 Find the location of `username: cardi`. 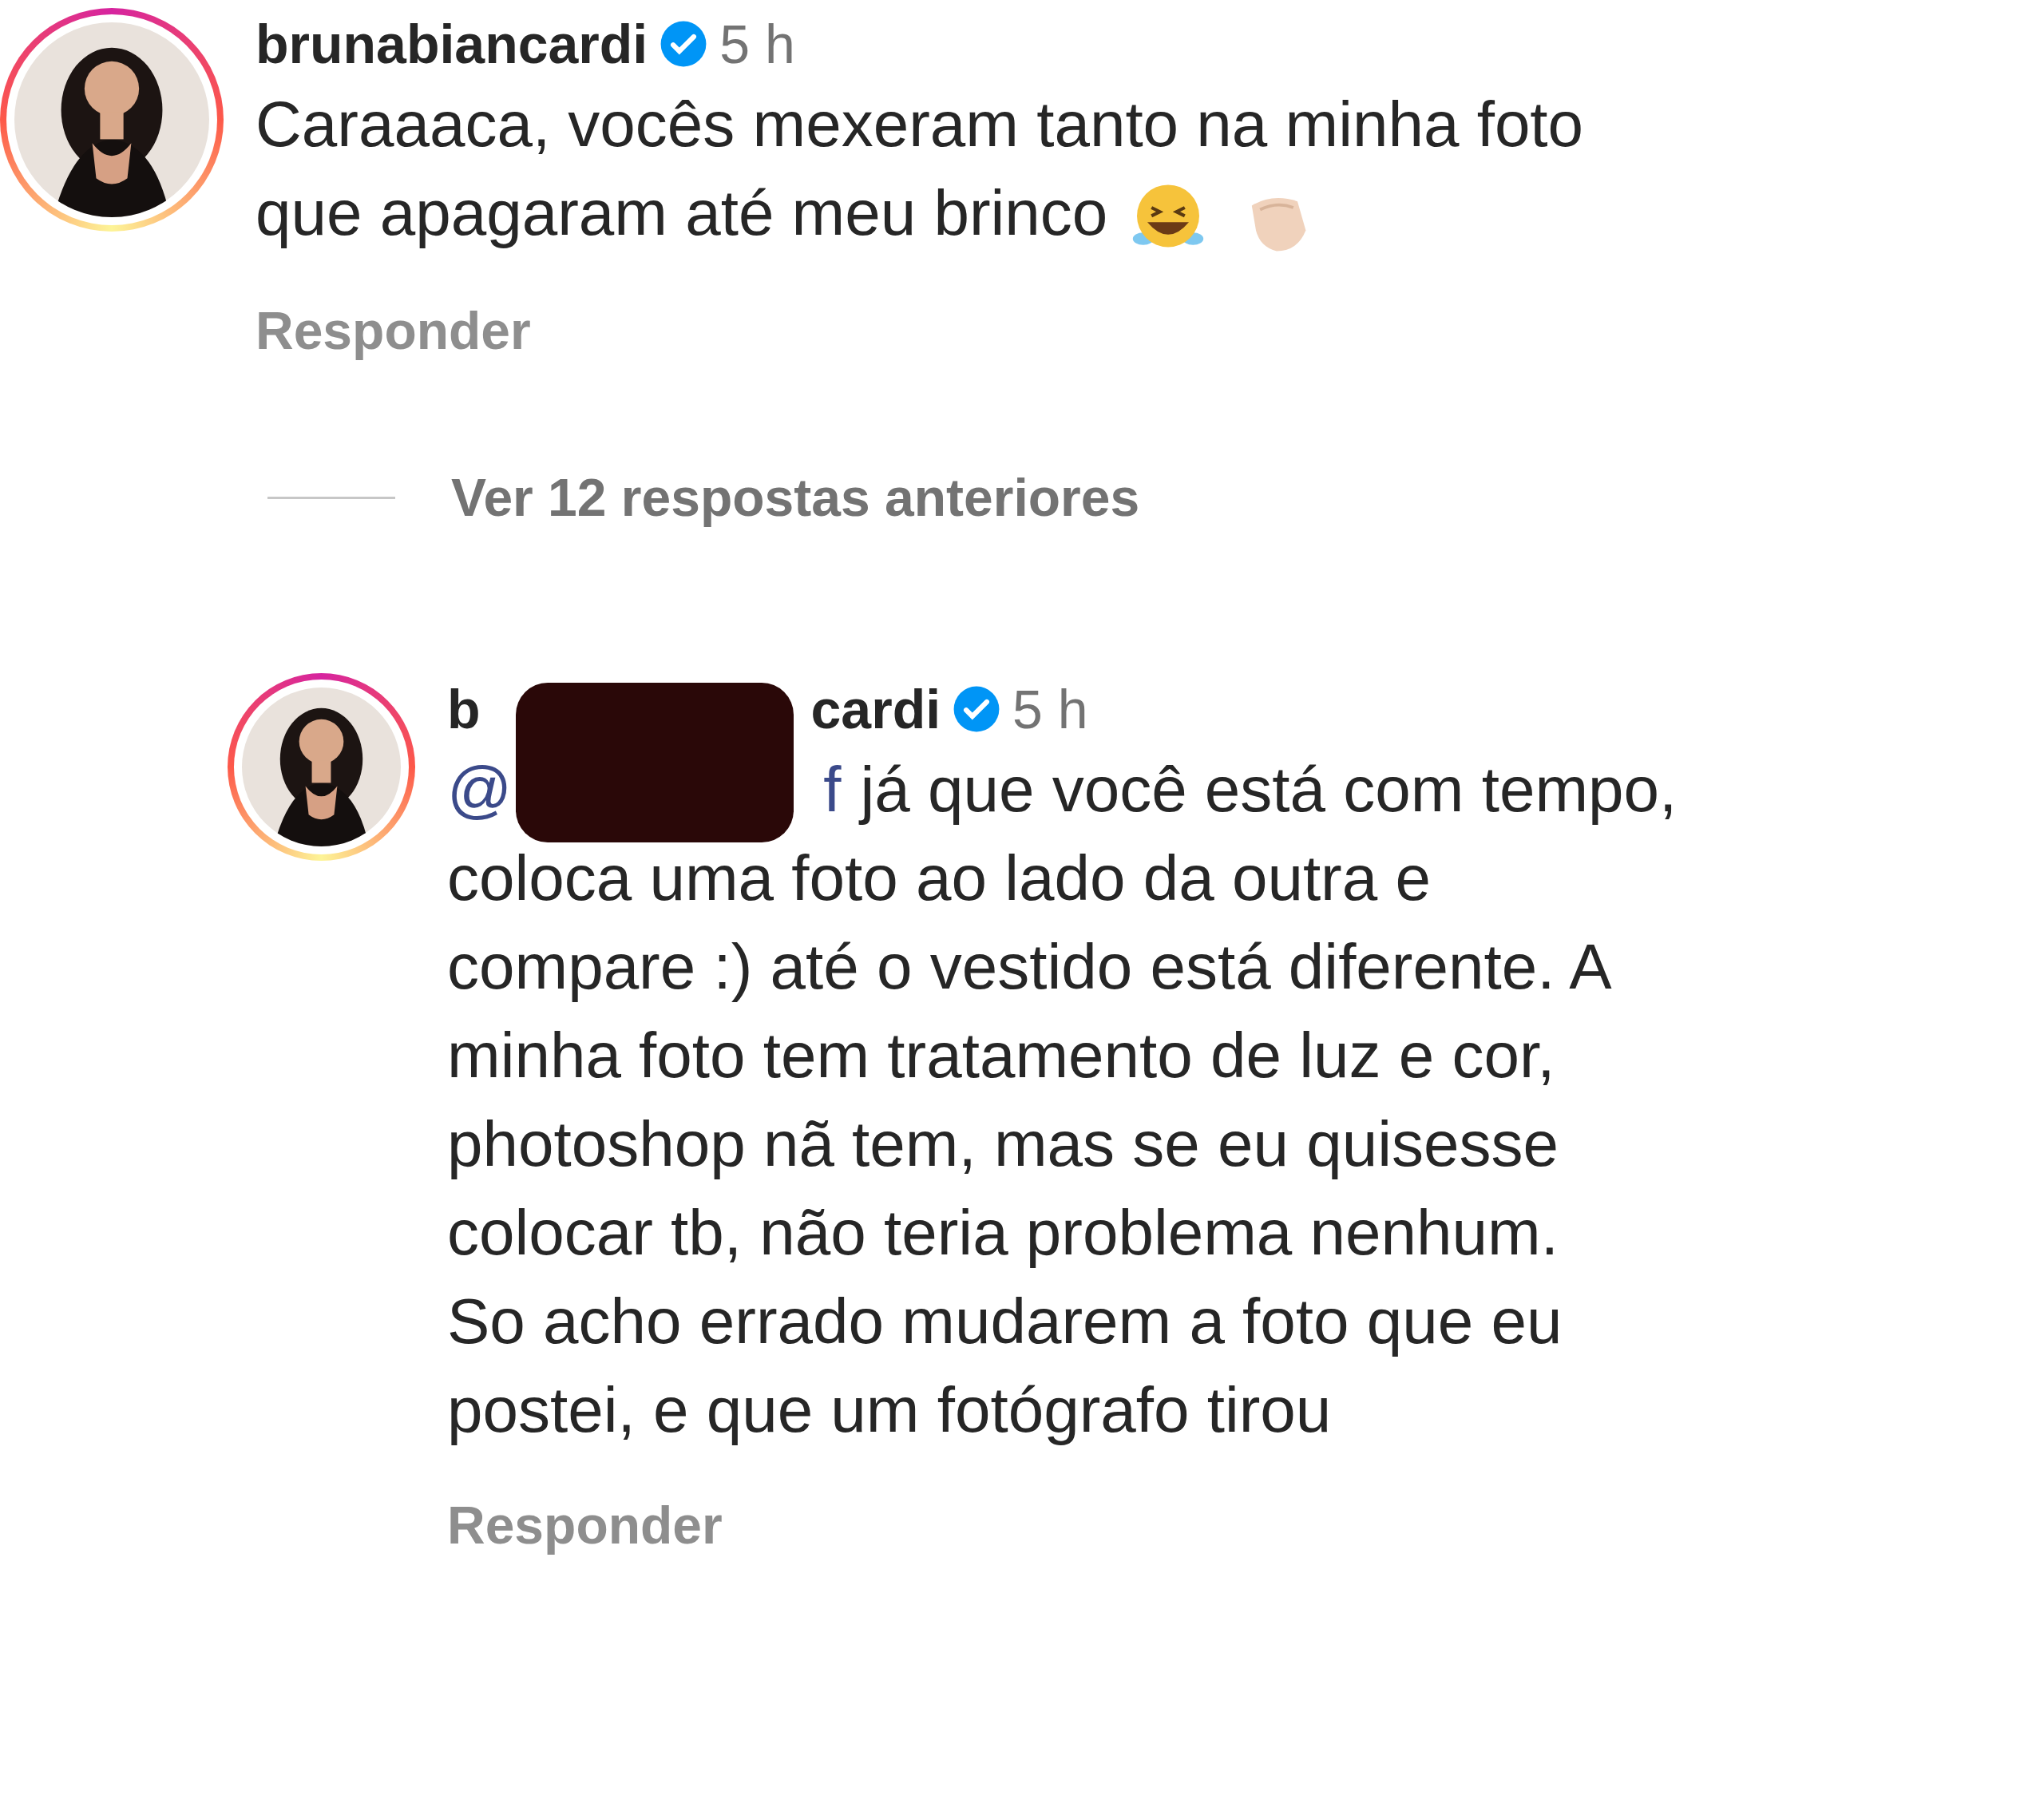

username: cardi is located at coordinates (875, 708).